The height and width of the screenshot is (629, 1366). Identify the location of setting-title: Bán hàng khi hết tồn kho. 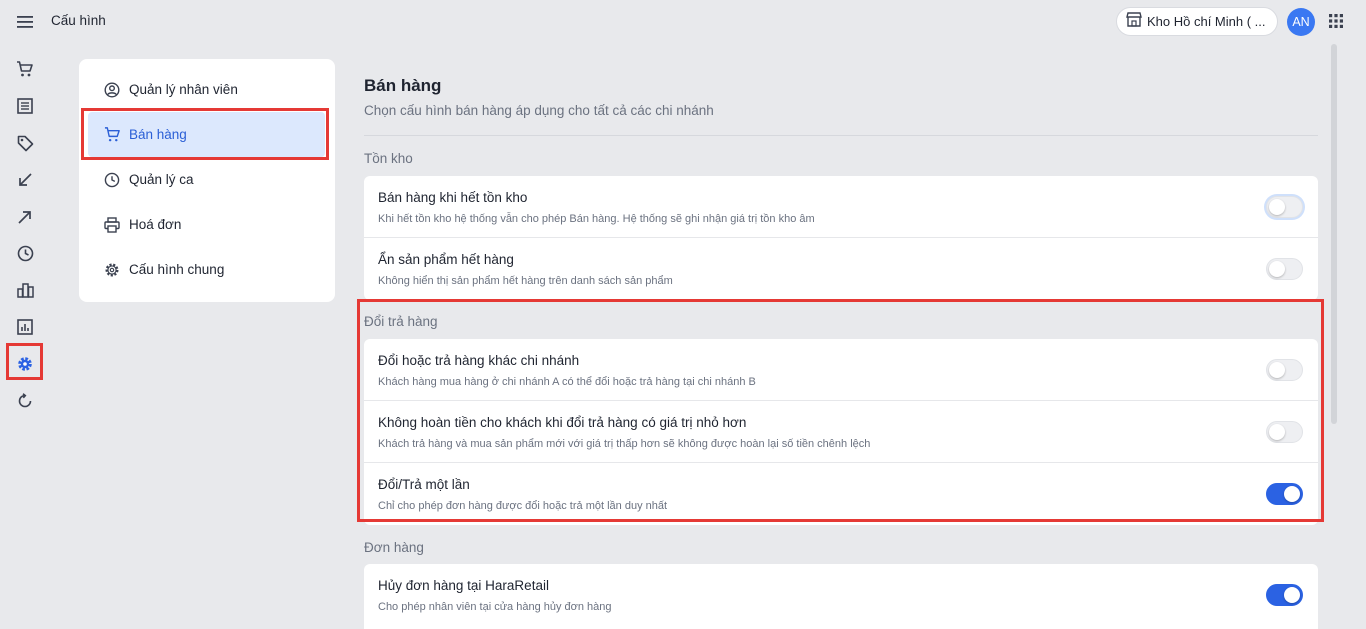
(453, 197).